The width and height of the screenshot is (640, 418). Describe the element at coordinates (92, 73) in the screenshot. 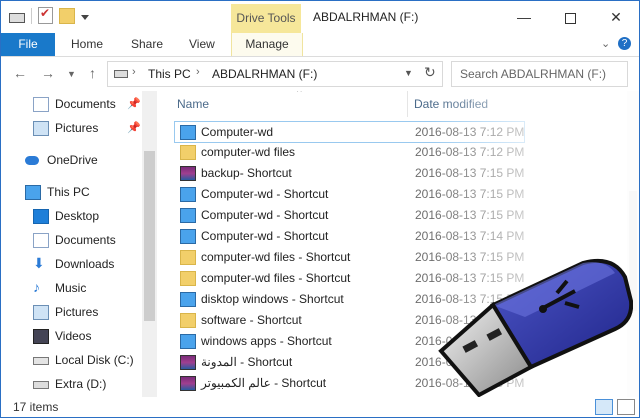

I see `up-arrow-icon: ↑` at that location.